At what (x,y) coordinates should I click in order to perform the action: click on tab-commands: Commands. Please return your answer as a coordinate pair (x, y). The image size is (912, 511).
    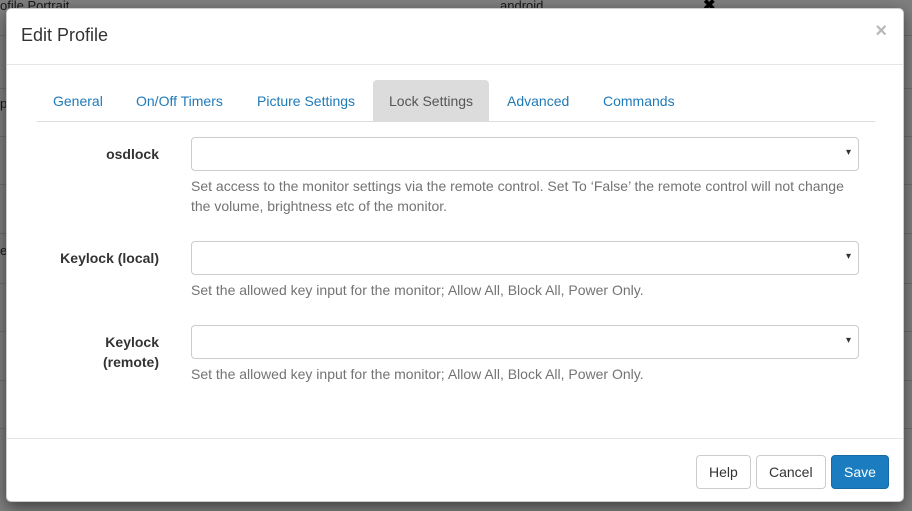
    Looking at the image, I should click on (639, 100).